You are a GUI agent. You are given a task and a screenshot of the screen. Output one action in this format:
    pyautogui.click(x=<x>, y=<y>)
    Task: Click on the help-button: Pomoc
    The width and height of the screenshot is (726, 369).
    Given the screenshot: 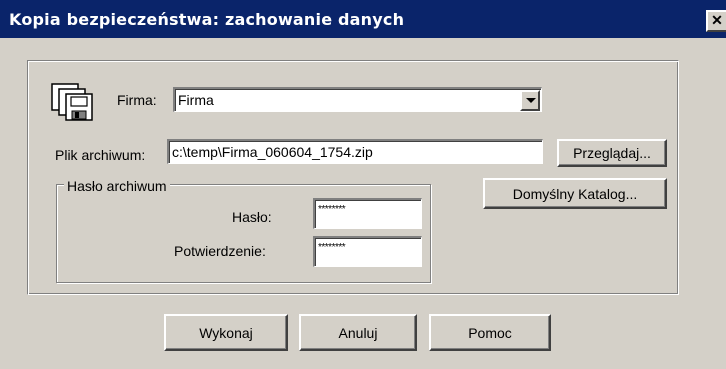 What is the action you would take?
    pyautogui.click(x=490, y=332)
    